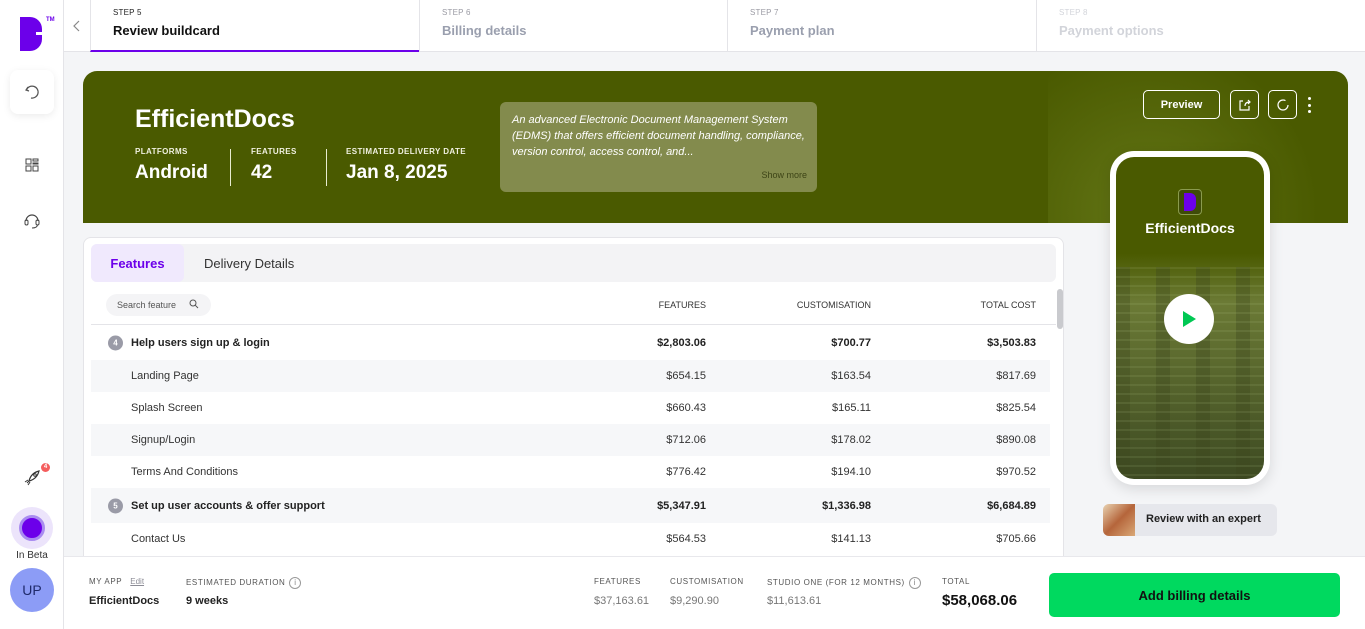 The image size is (1365, 629). I want to click on more-options-icon, so click(1309, 105).